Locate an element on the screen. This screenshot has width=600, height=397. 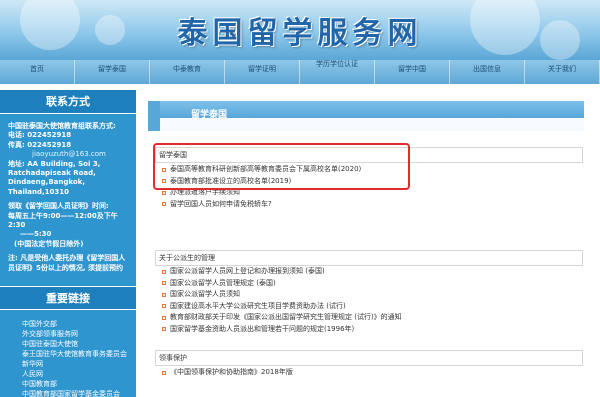
link-item: 人民网 is located at coordinates (74, 374).